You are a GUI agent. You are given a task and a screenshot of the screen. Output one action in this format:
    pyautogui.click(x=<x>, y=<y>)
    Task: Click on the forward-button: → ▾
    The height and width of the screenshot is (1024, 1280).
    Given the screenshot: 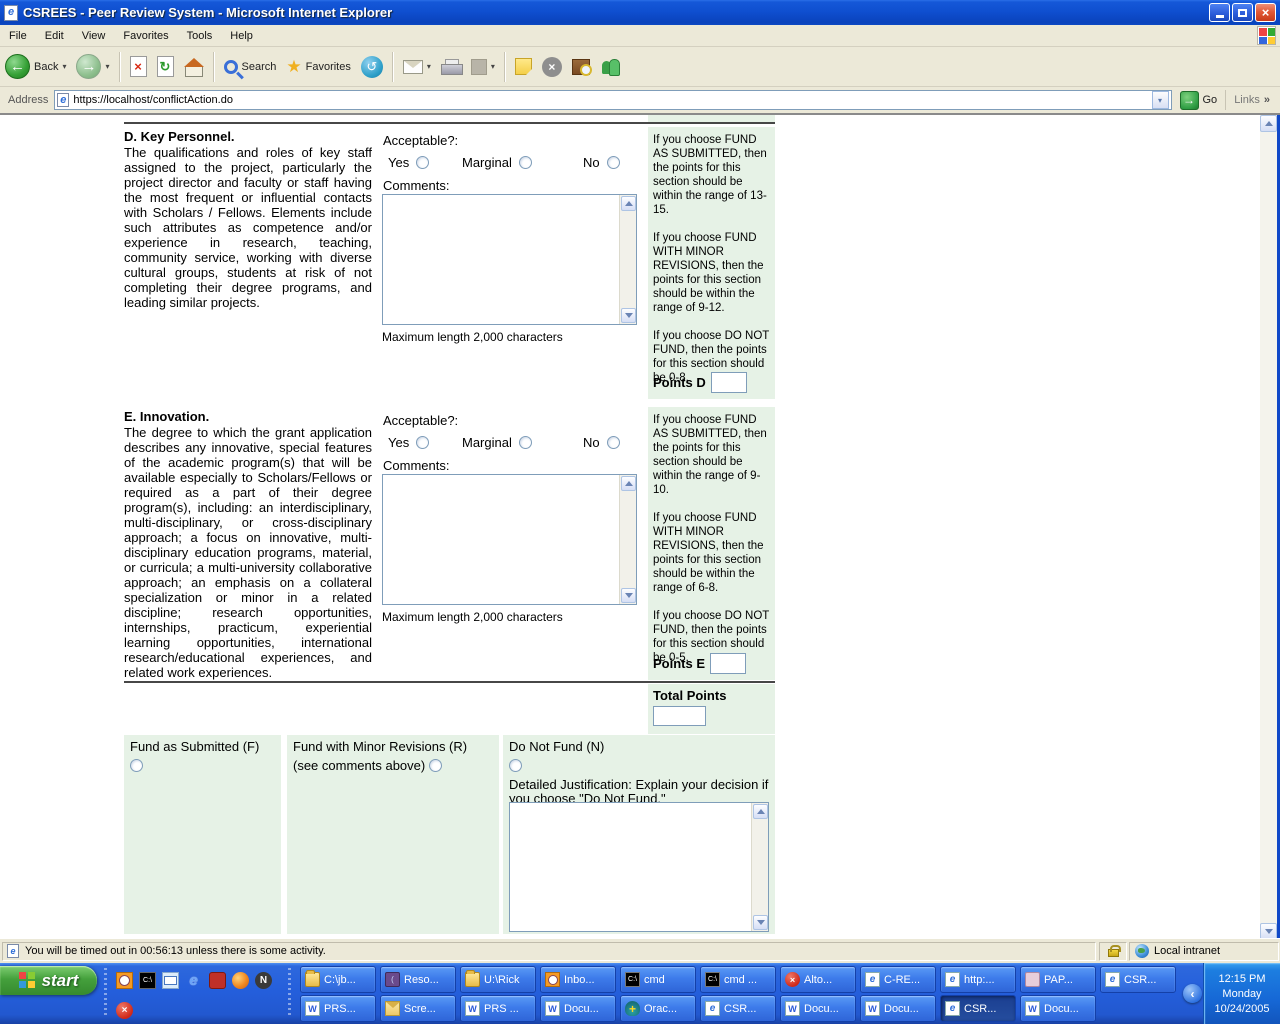 What is the action you would take?
    pyautogui.click(x=92, y=67)
    